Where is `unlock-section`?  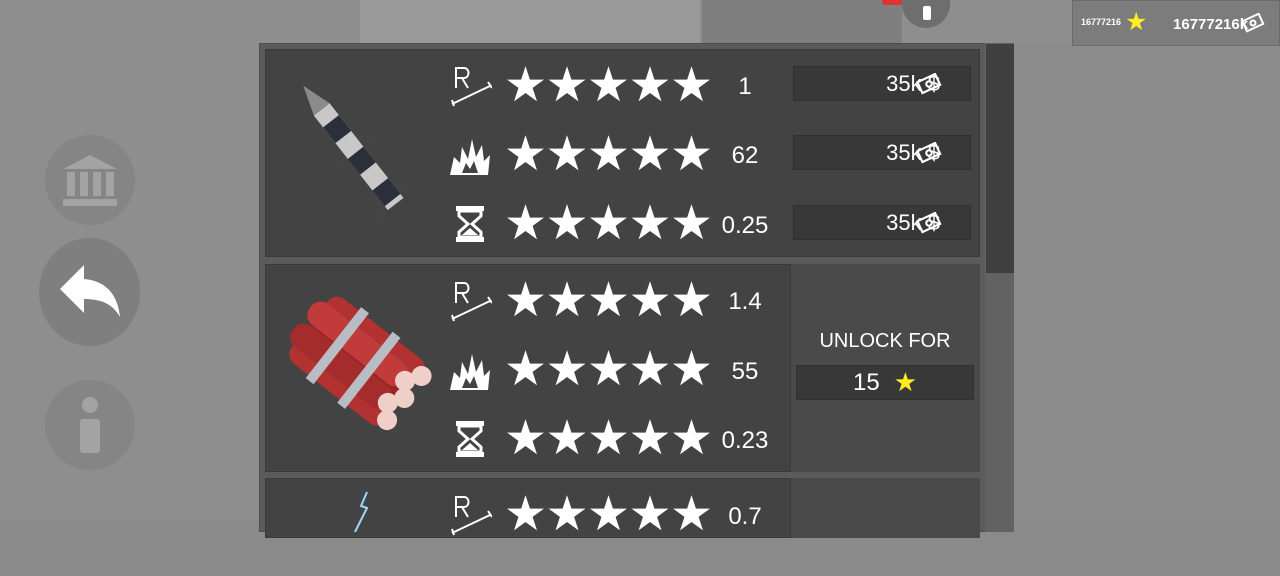 unlock-section is located at coordinates (885, 508).